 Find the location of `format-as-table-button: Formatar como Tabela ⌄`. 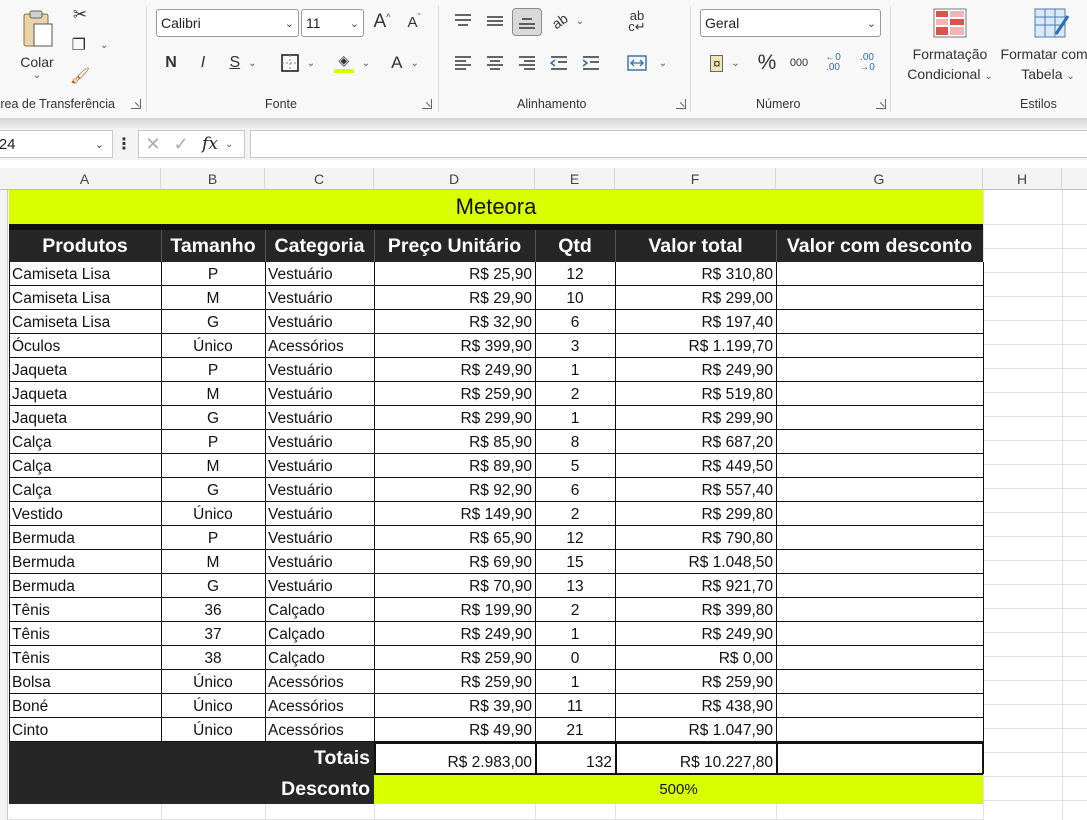

format-as-table-button: Formatar como Tabela ⌄ is located at coordinates (1043, 65).